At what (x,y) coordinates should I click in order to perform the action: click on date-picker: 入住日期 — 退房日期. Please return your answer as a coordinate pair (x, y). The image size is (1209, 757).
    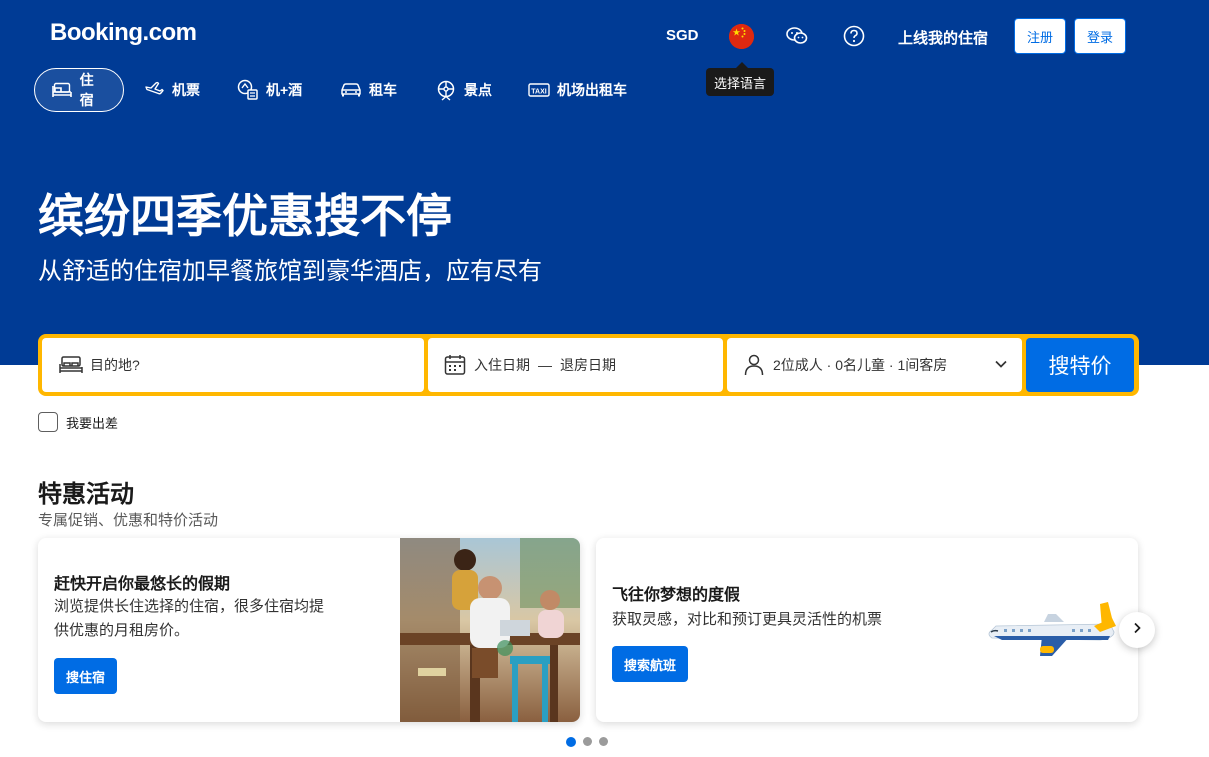
    Looking at the image, I should click on (575, 365).